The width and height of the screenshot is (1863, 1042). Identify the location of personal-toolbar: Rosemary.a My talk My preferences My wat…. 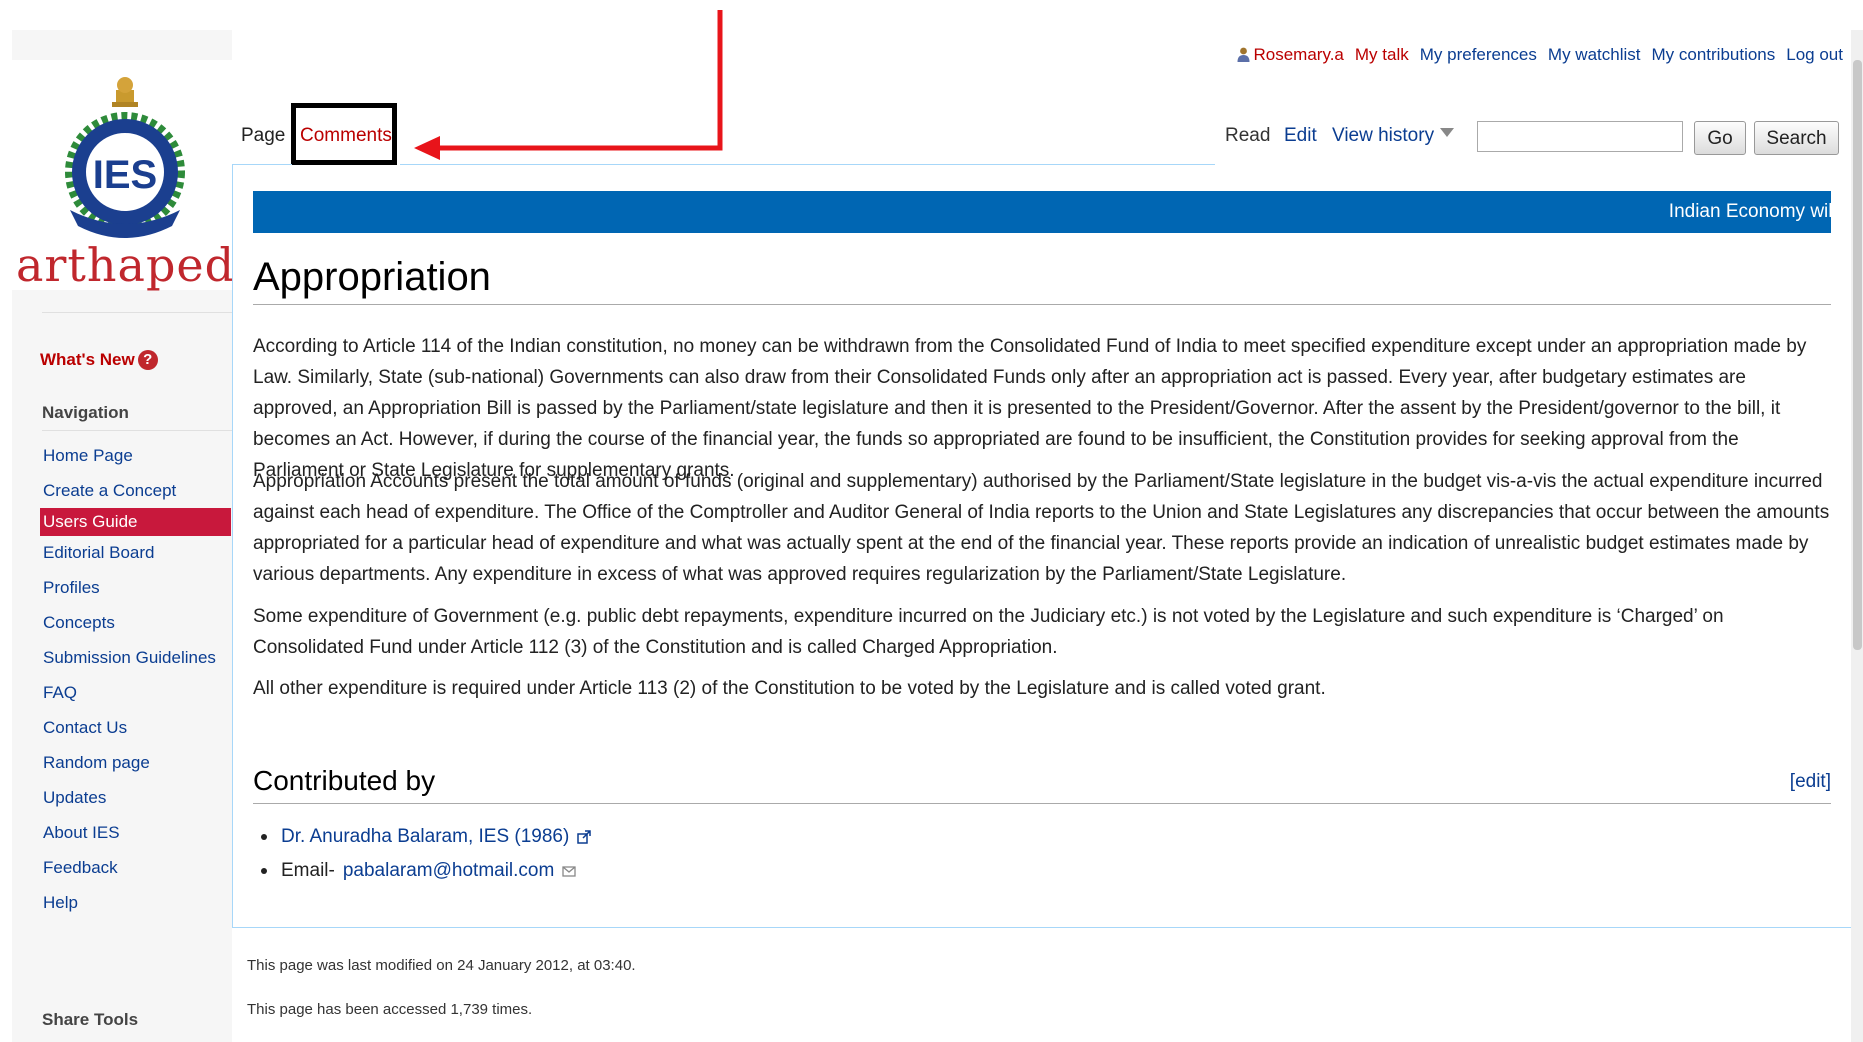
(1540, 55).